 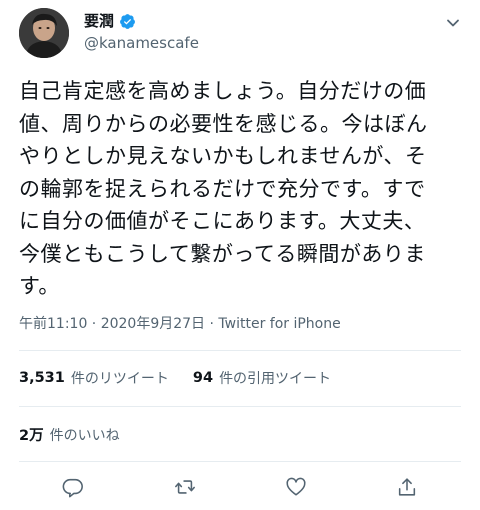 What do you see at coordinates (222, 253) in the screenshot?
I see `tweet-line: 今僕ともこうして繋がってる瞬間がありま` at bounding box center [222, 253].